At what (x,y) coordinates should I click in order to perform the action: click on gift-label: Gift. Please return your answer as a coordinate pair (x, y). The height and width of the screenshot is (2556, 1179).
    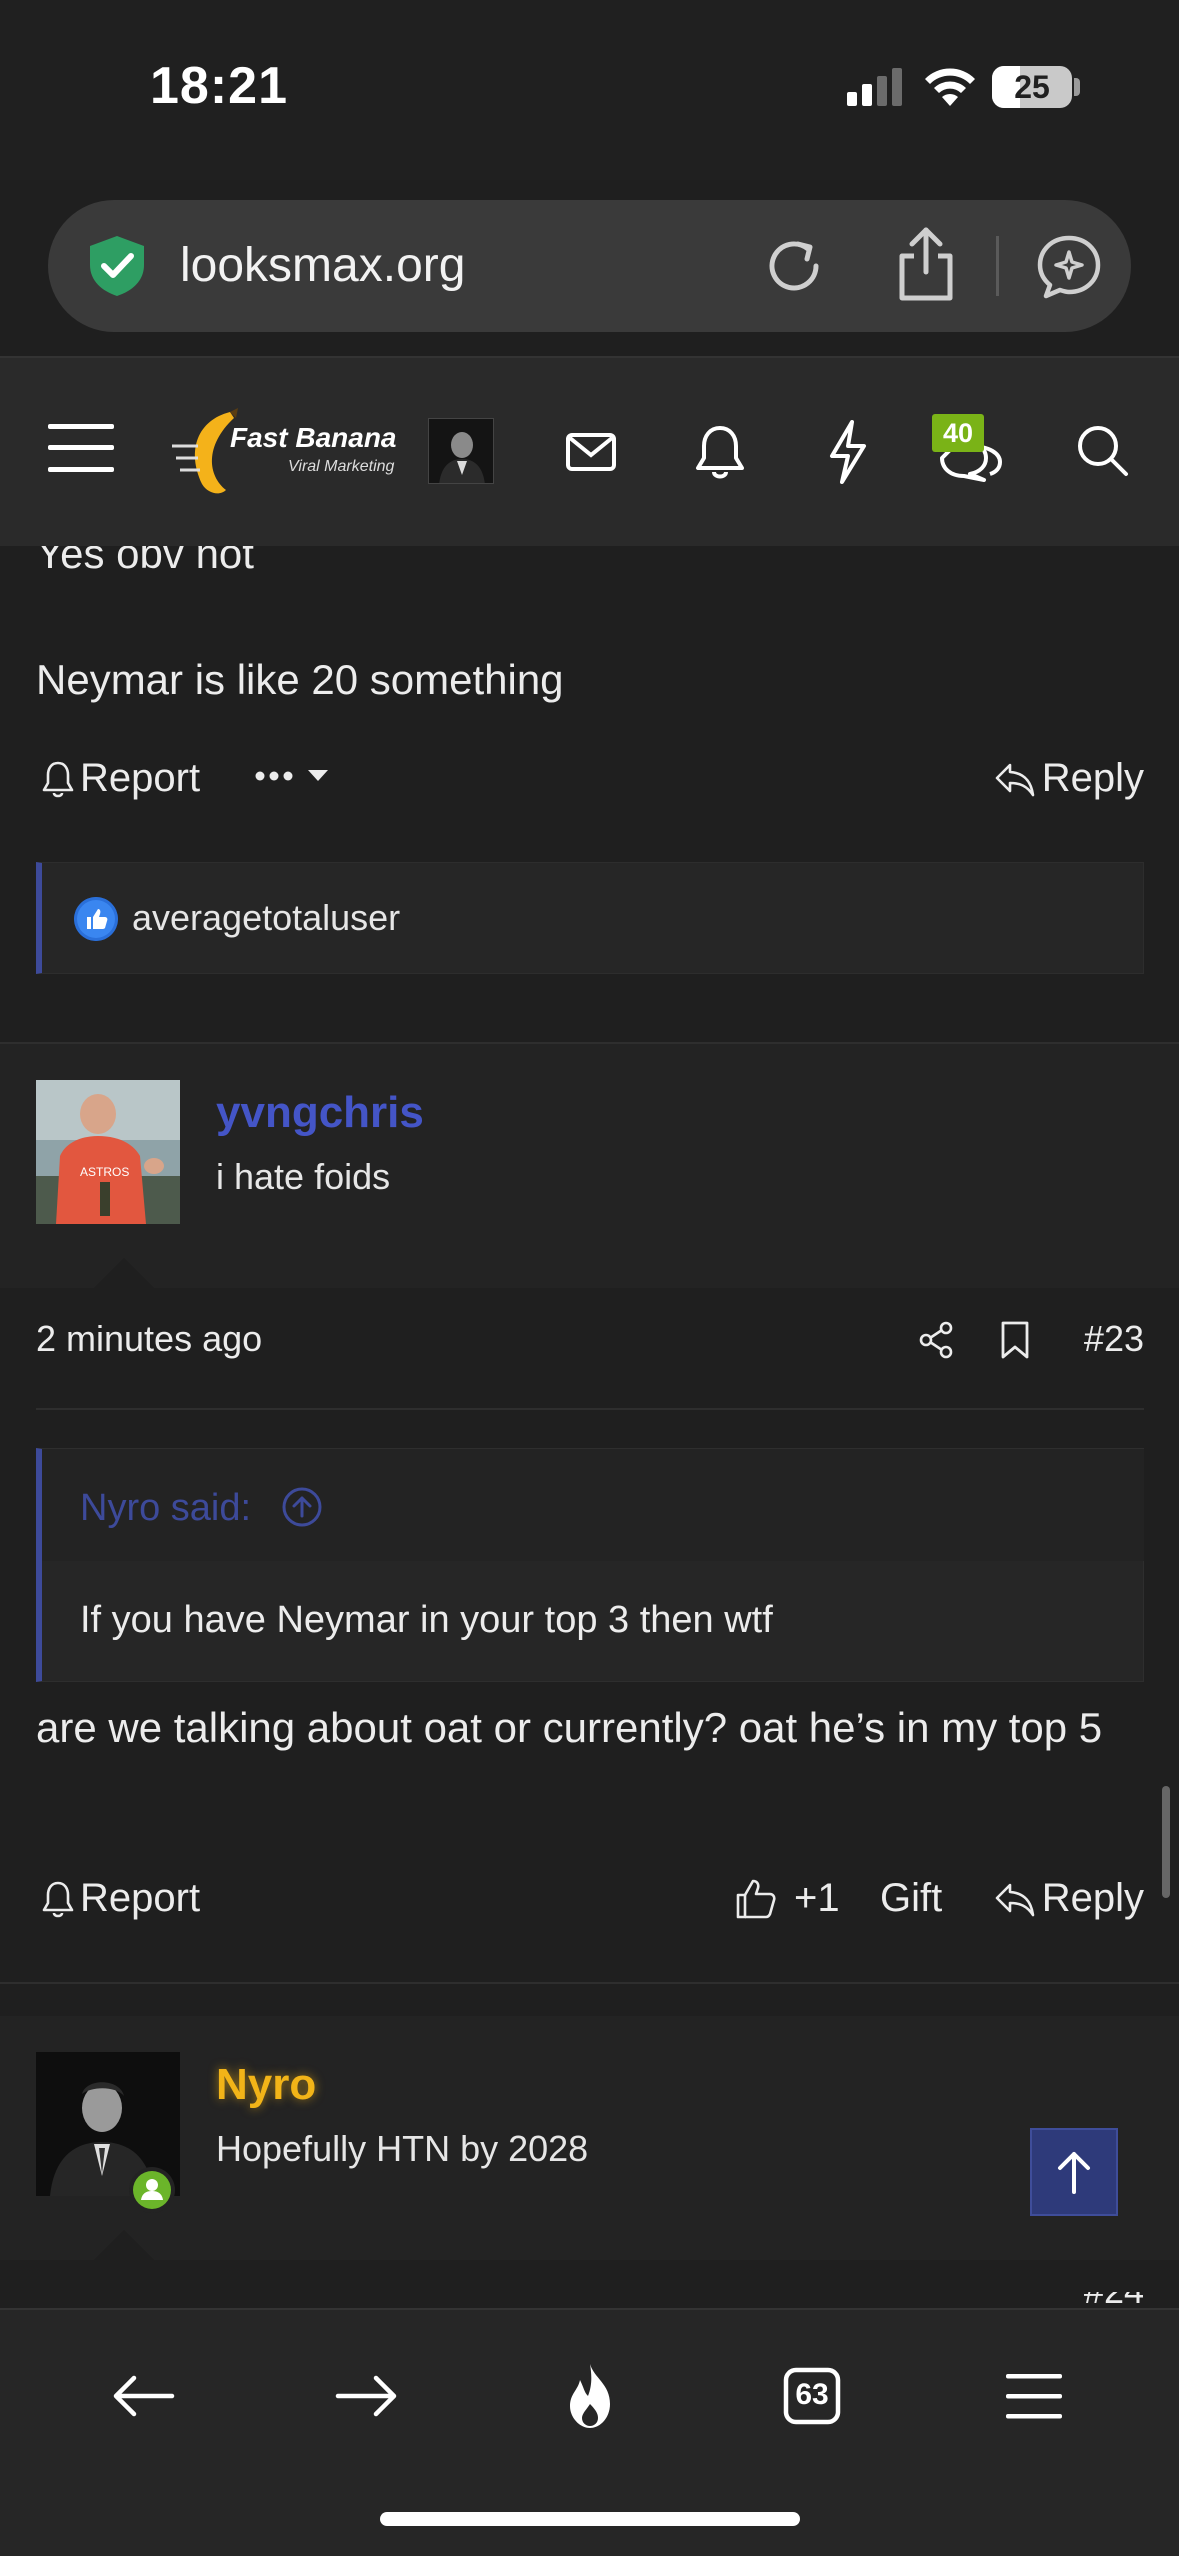
    Looking at the image, I should click on (911, 1898).